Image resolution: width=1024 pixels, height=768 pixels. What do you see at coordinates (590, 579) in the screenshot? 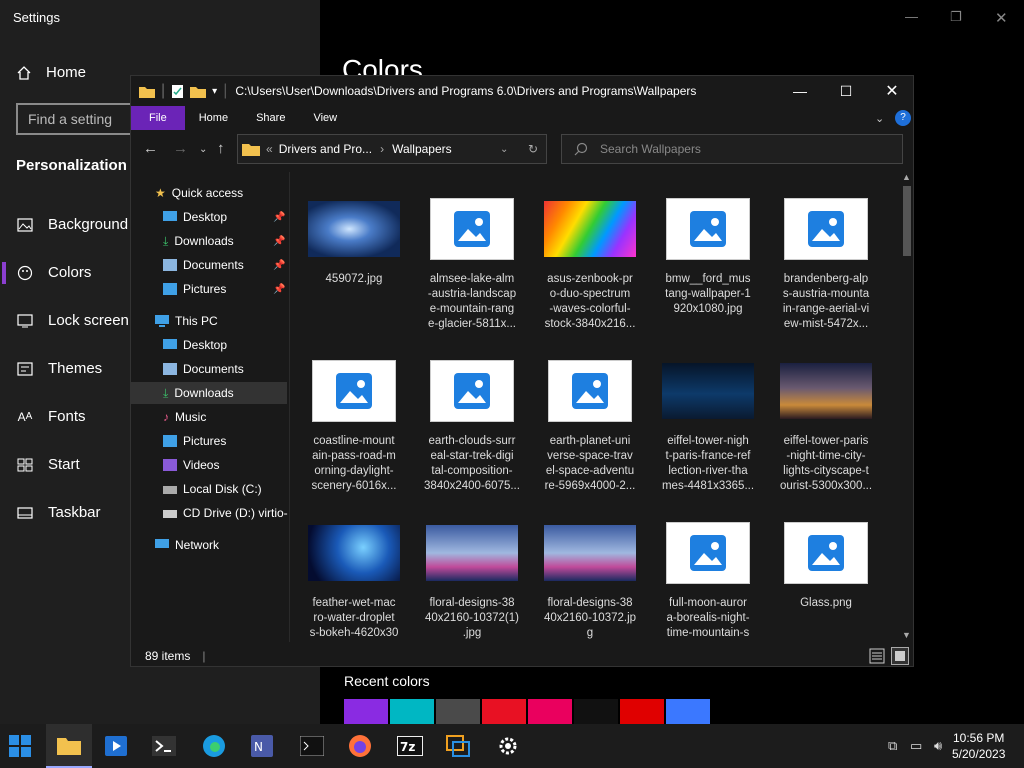
I see `file-item: floral-designs-38 40x2160-10372.jp g` at bounding box center [590, 579].